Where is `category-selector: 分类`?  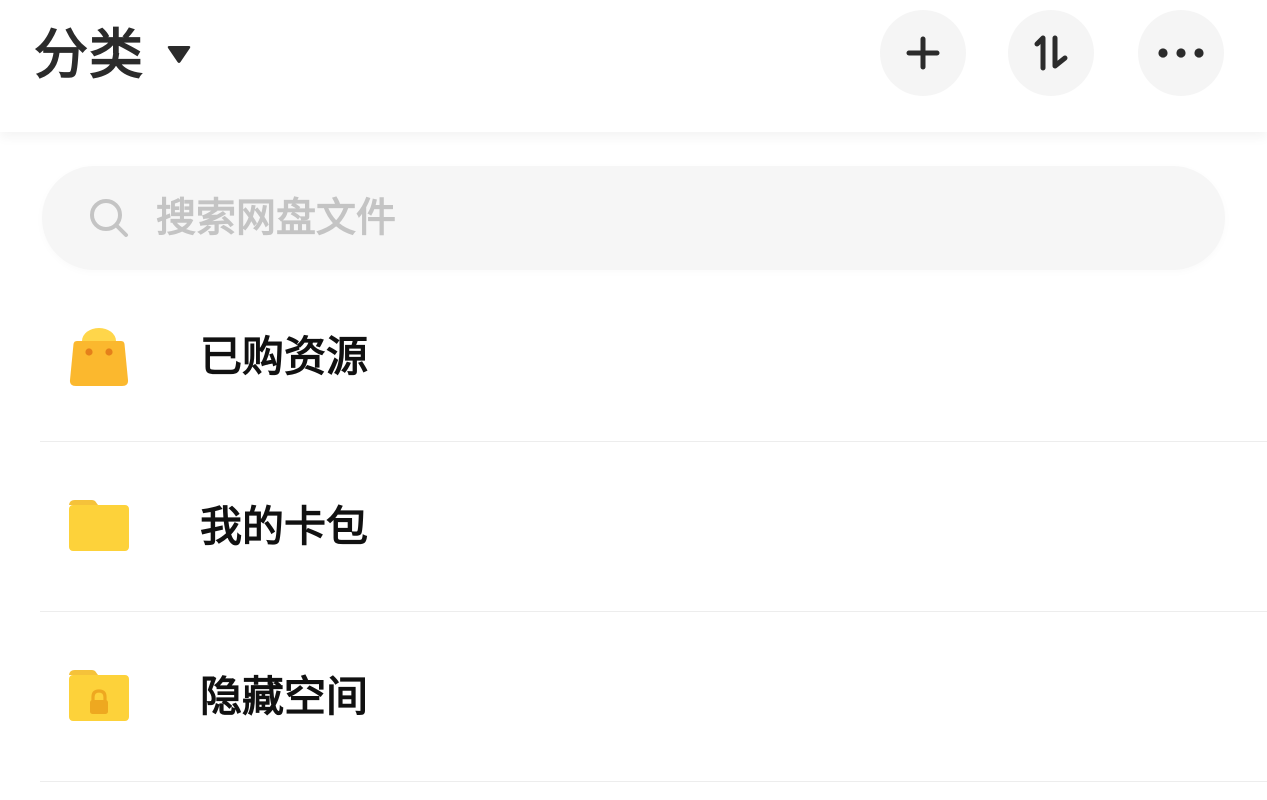 category-selector: 分类 is located at coordinates (113, 55).